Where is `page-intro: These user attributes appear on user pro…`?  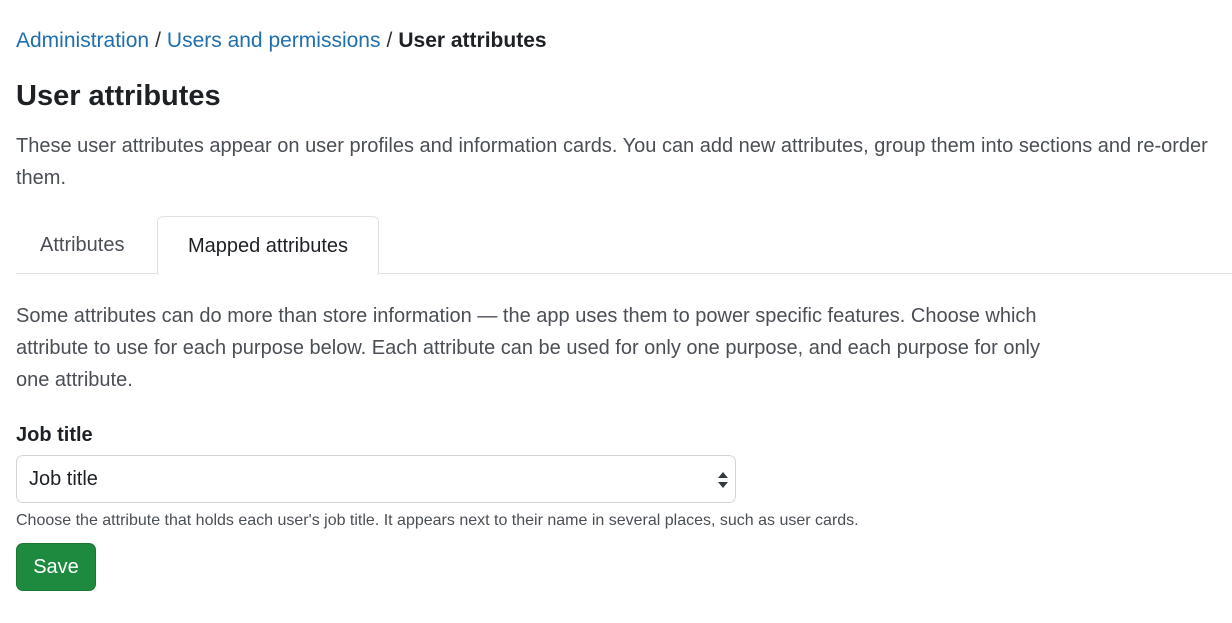
page-intro: These user attributes appear on user pro… is located at coordinates (612, 162).